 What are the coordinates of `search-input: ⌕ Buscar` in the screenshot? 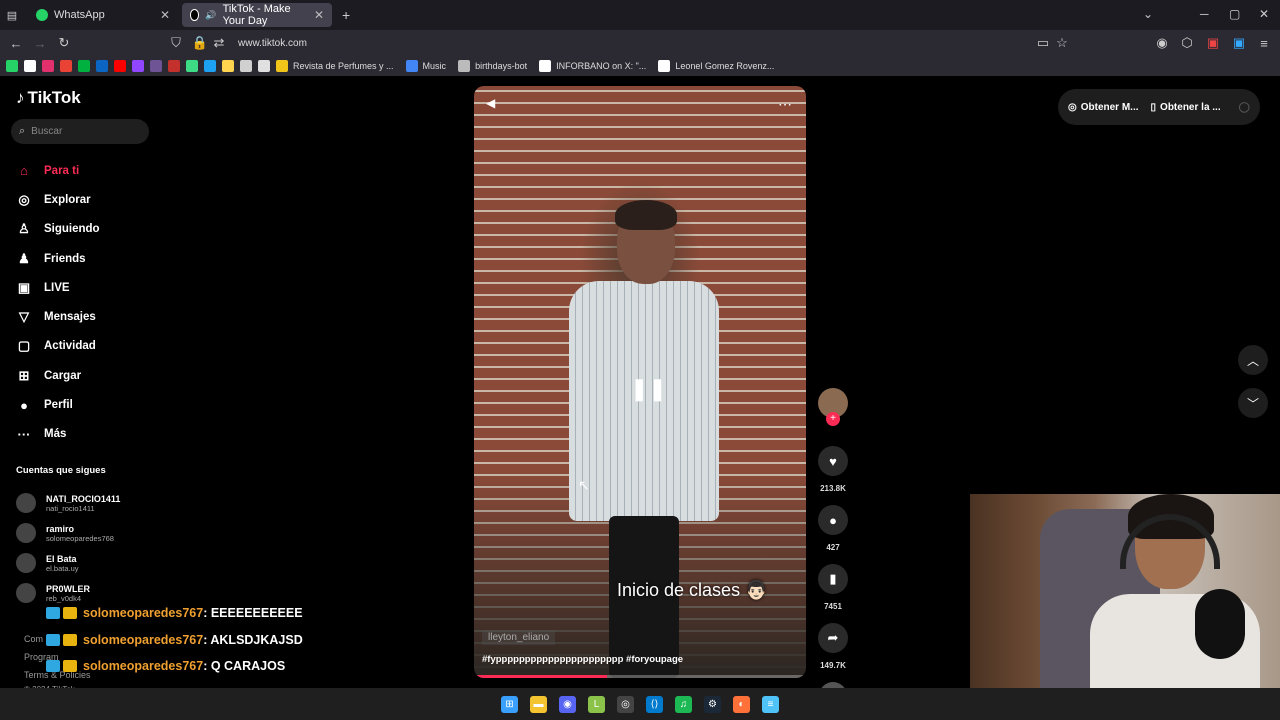 It's located at (80, 131).